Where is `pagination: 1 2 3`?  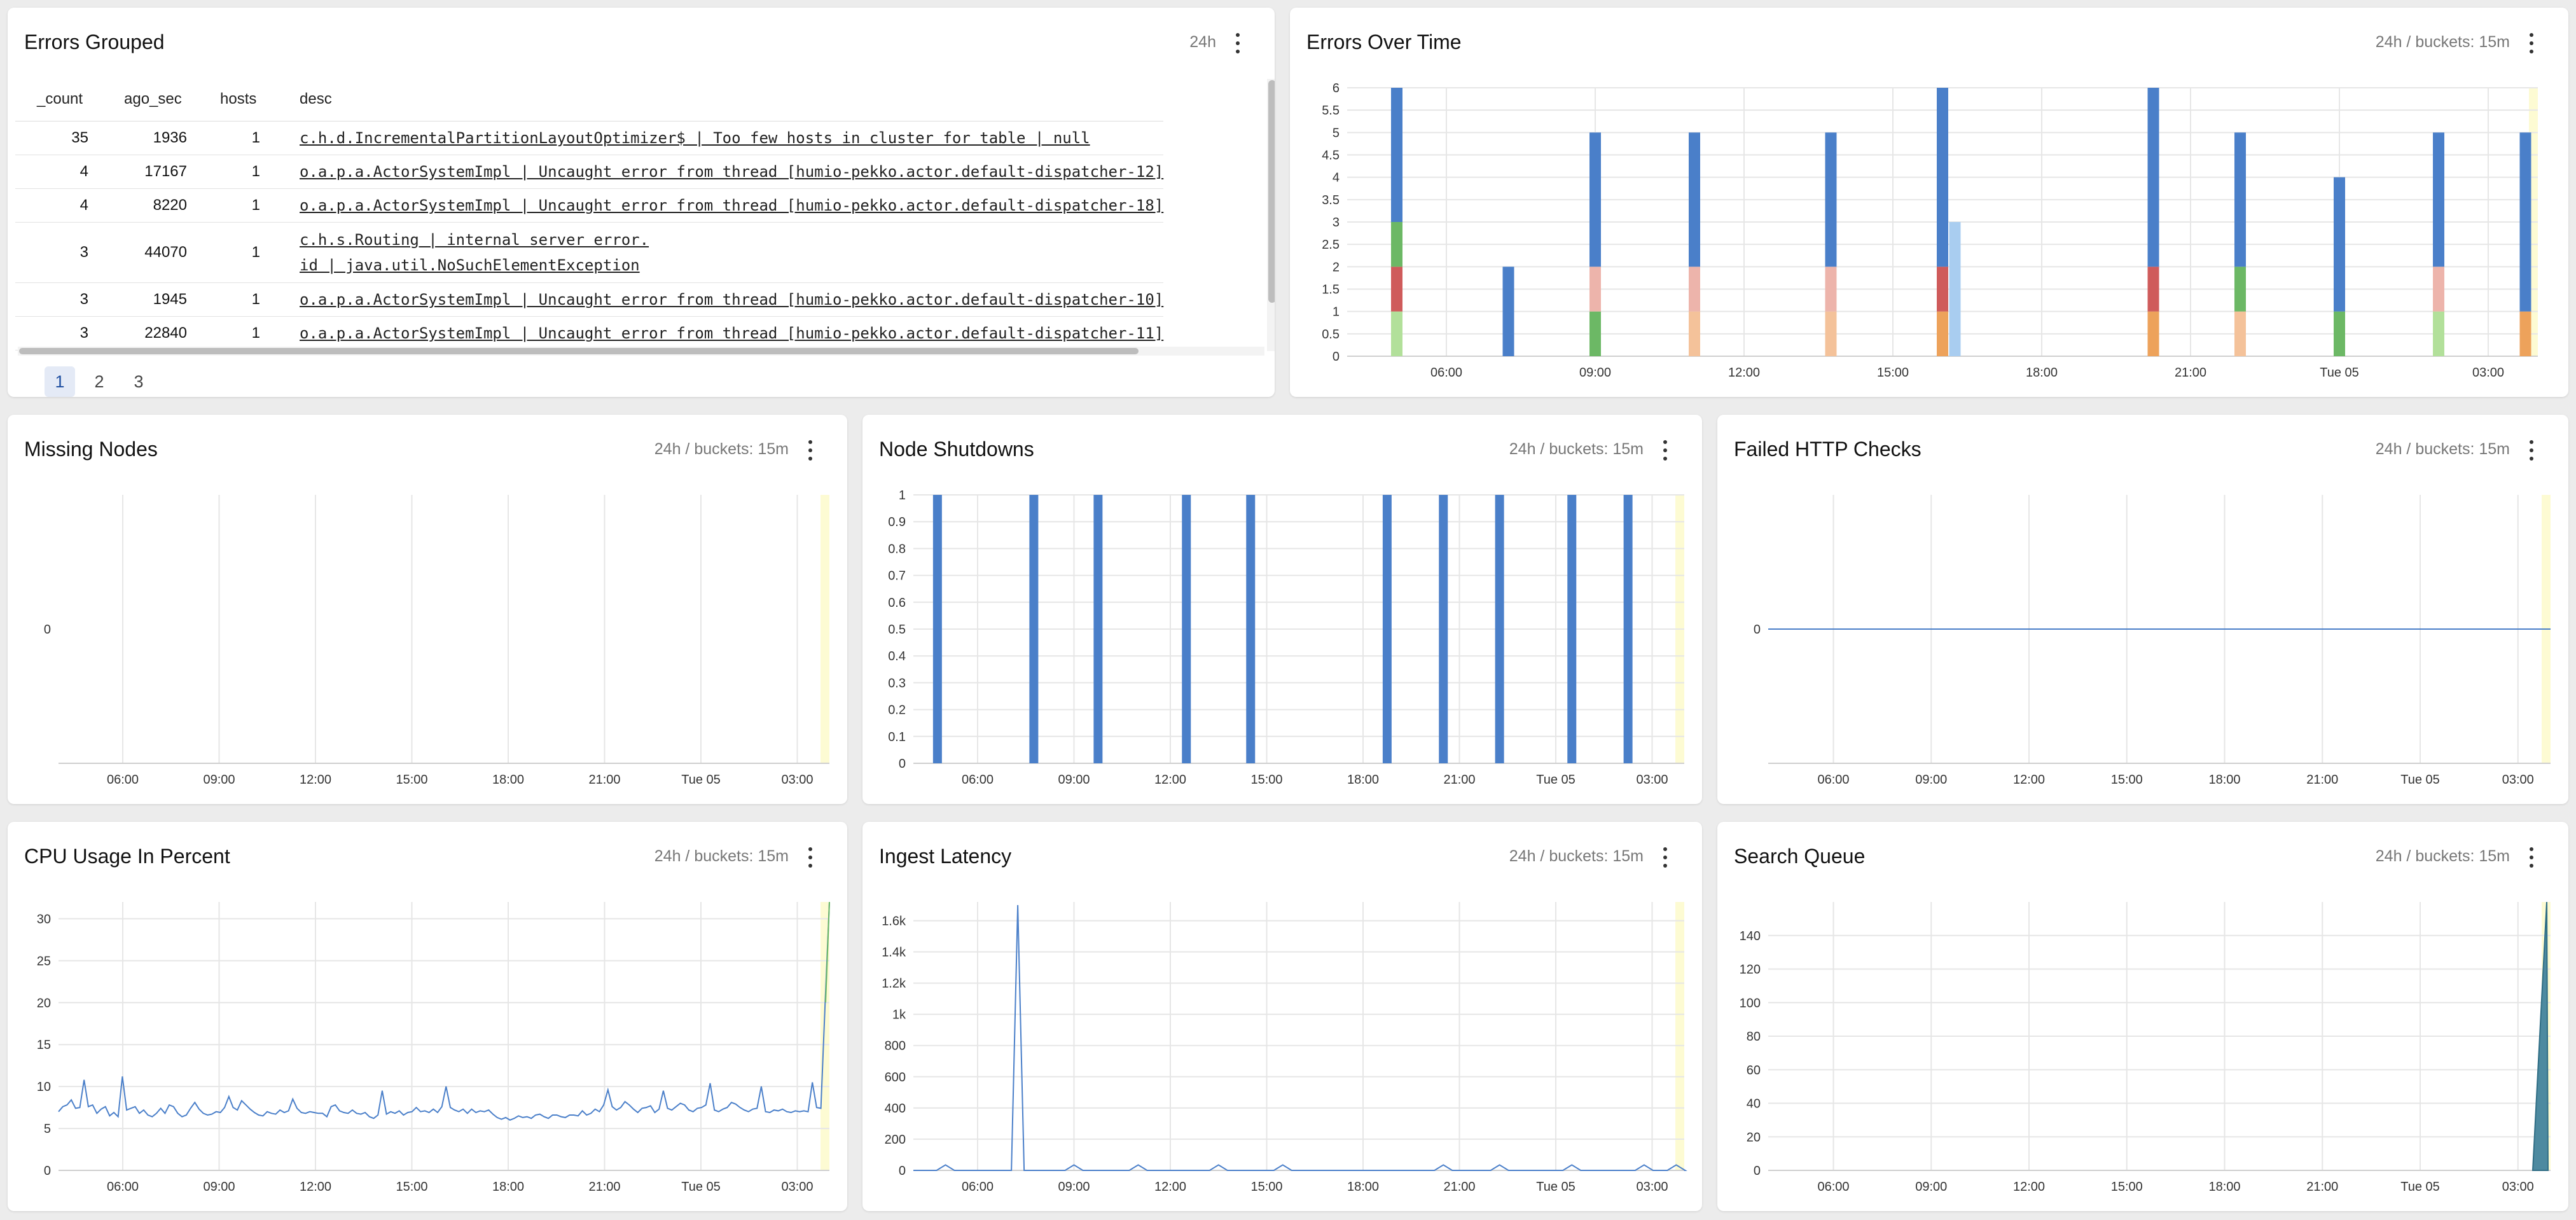
pagination: 1 2 3 is located at coordinates (99, 381).